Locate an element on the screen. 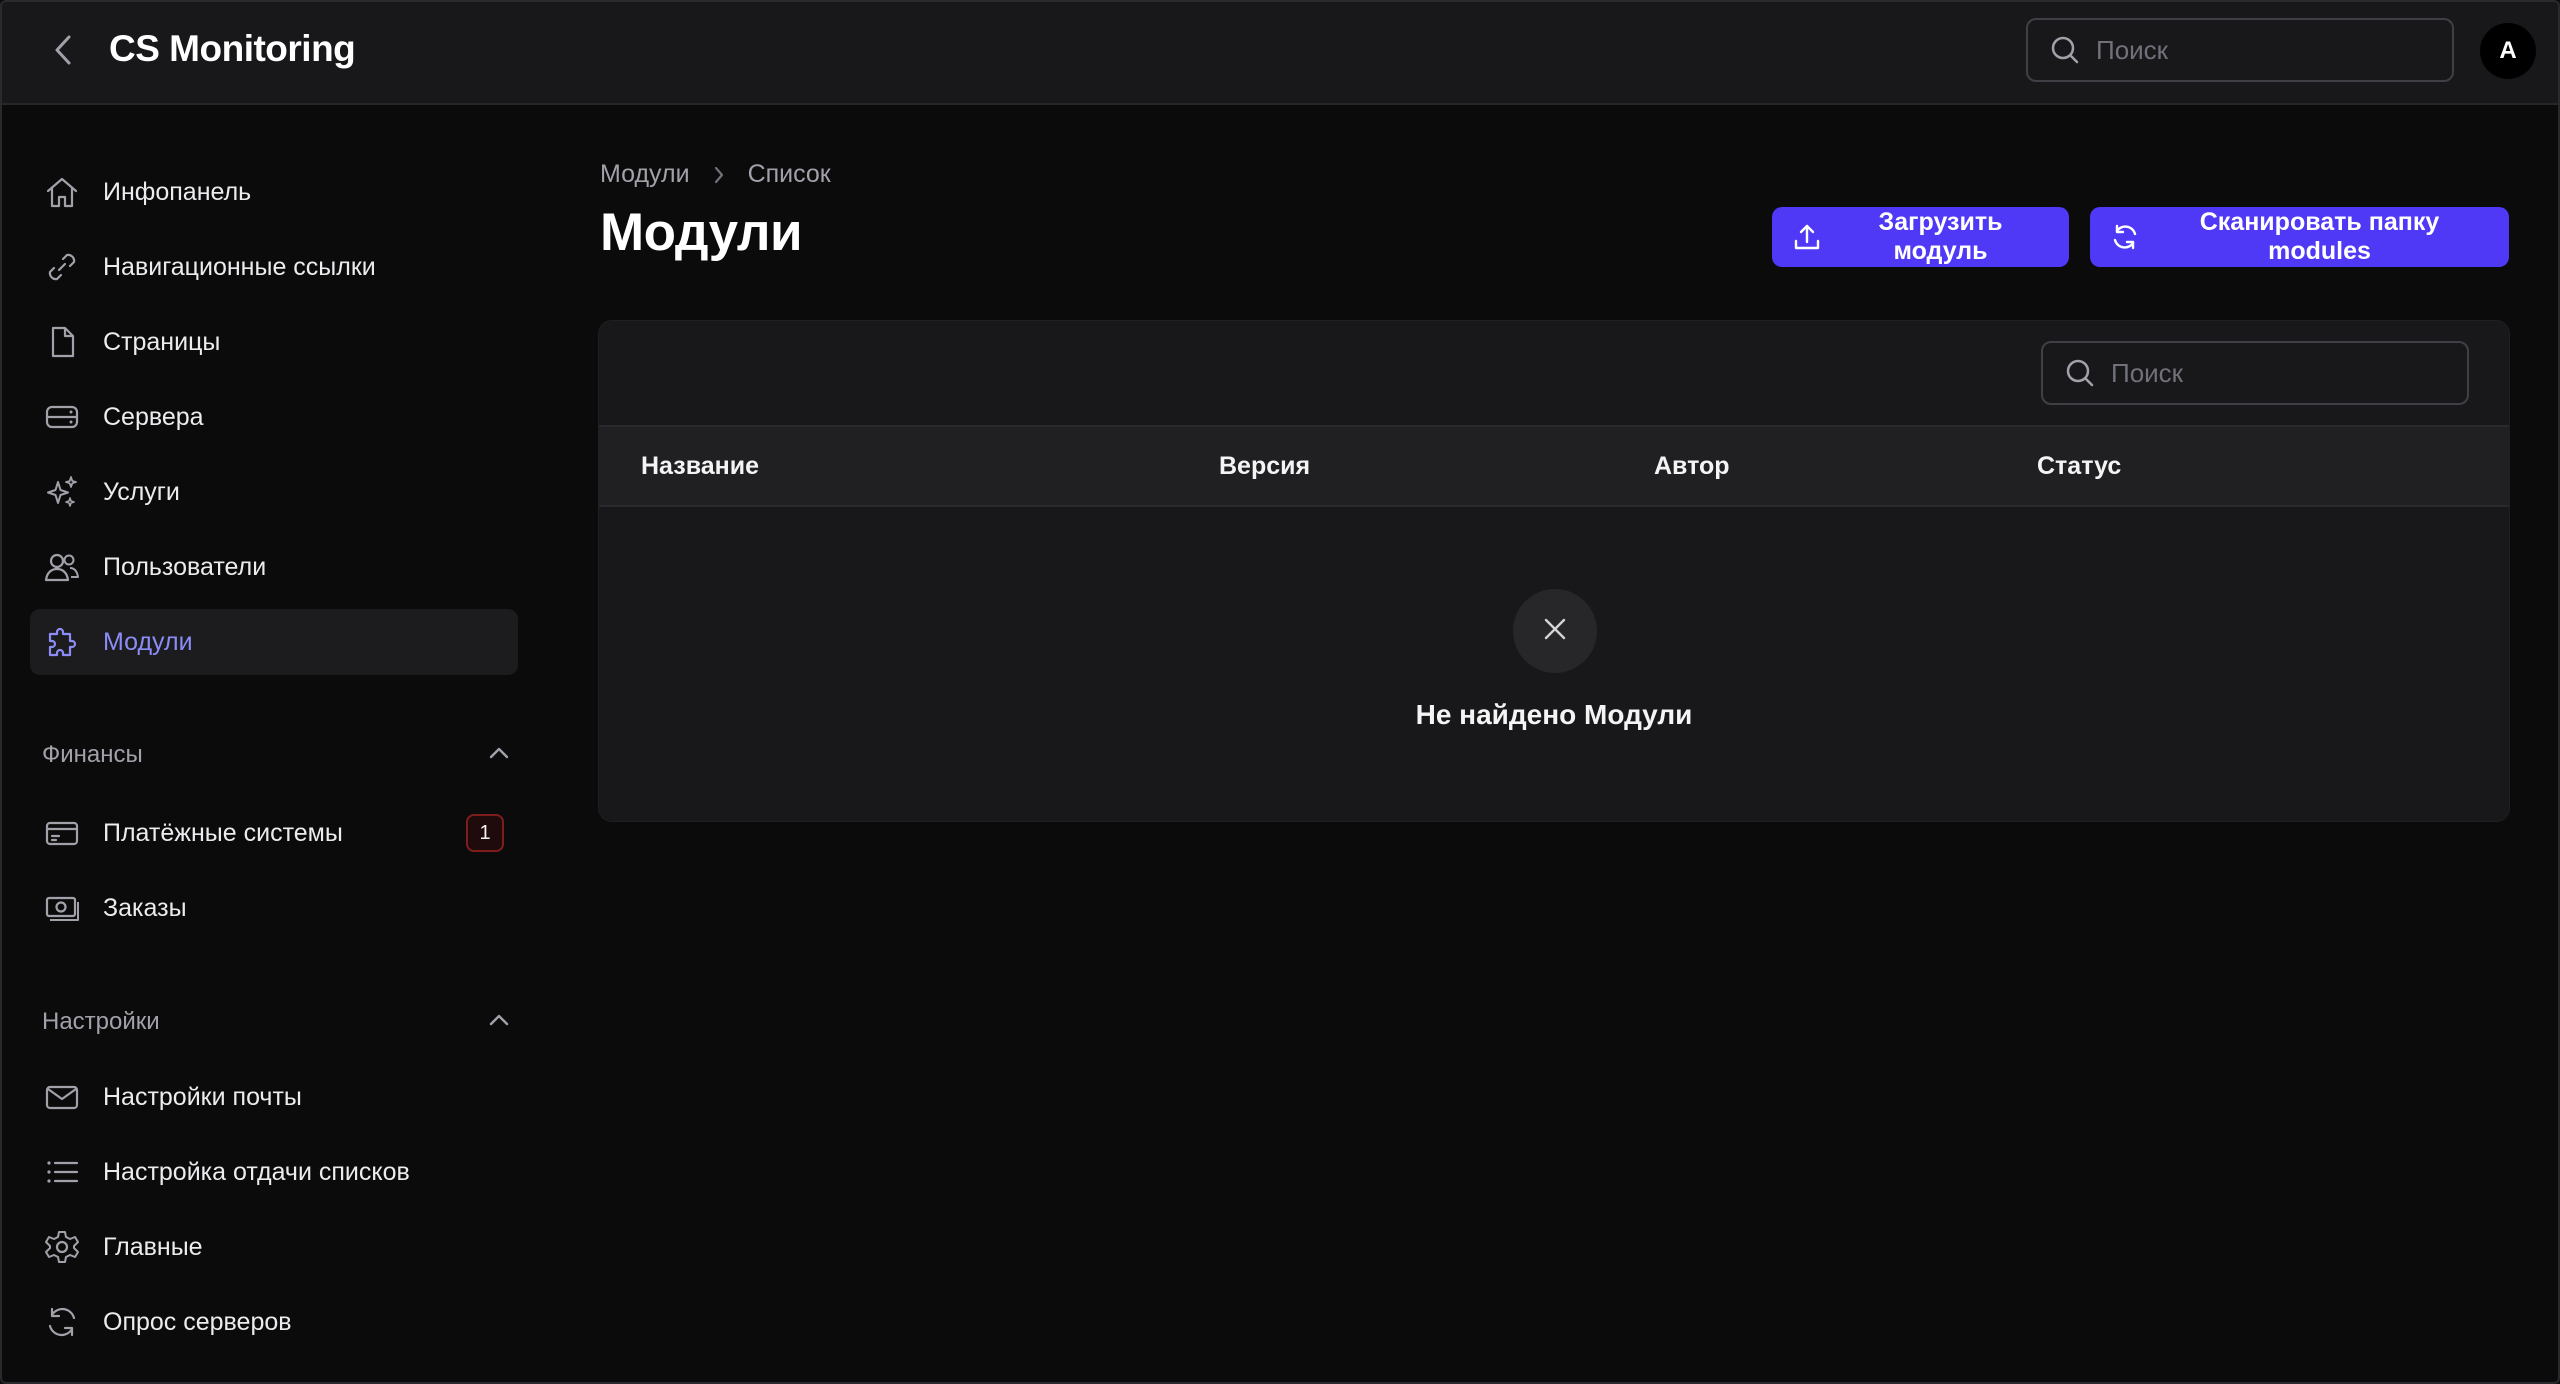 This screenshot has height=1384, width=2560. gear-icon is located at coordinates (62, 1247).